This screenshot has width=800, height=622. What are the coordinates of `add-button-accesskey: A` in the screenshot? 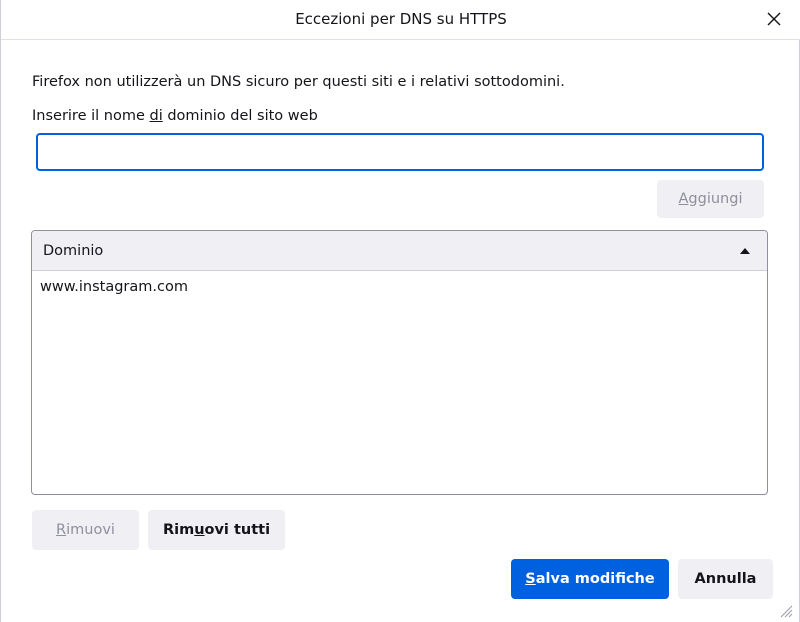 It's located at (683, 199).